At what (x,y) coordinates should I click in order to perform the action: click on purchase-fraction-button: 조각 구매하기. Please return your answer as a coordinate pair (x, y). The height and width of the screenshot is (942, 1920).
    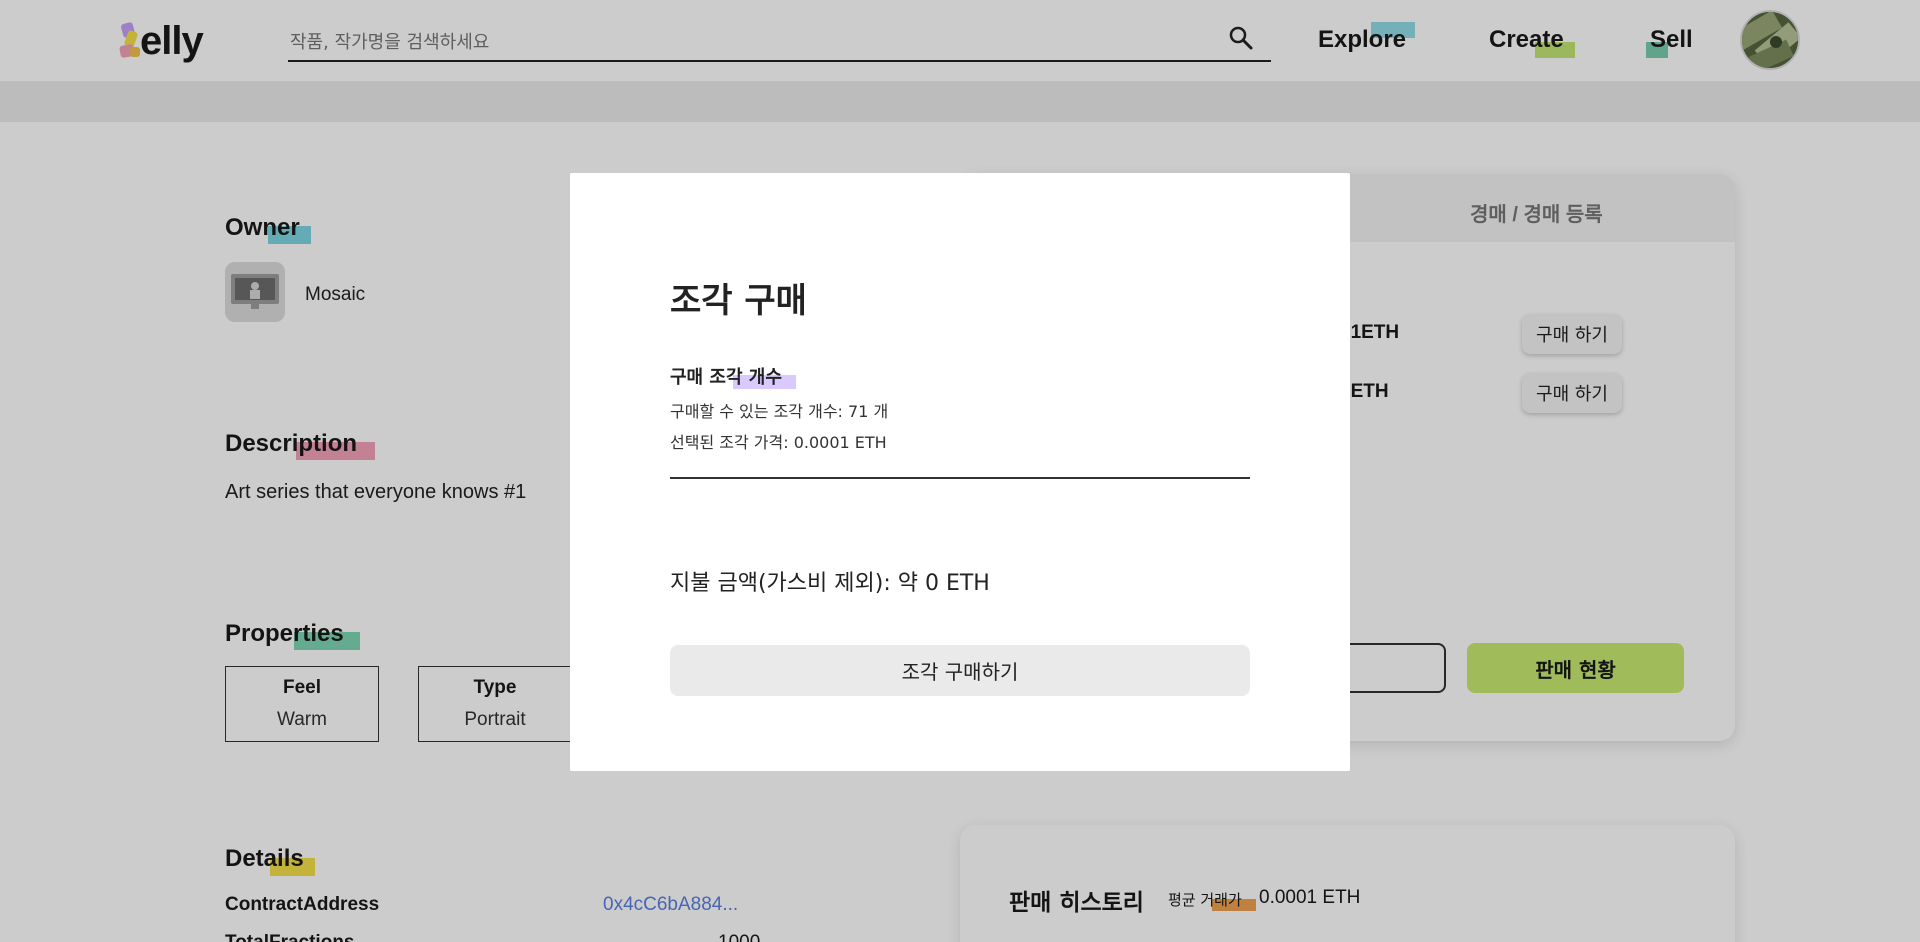
    Looking at the image, I should click on (960, 670).